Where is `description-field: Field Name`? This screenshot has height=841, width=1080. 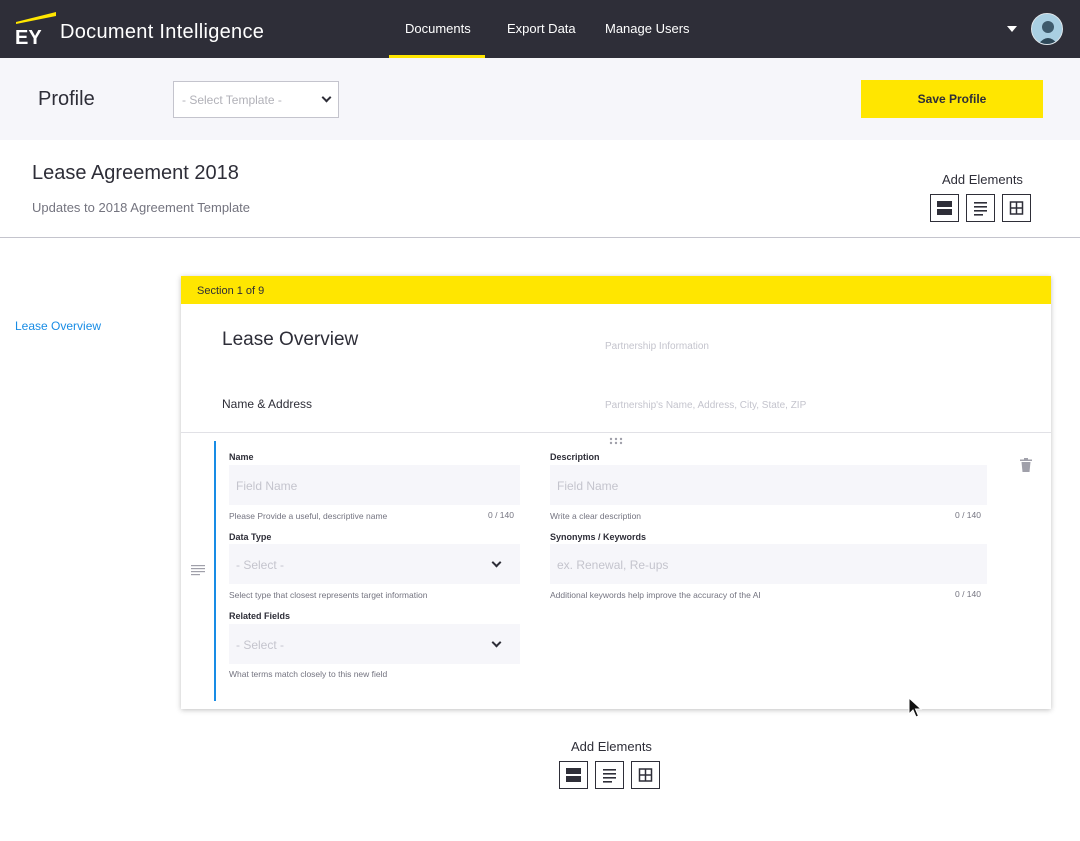
description-field: Field Name is located at coordinates (768, 485).